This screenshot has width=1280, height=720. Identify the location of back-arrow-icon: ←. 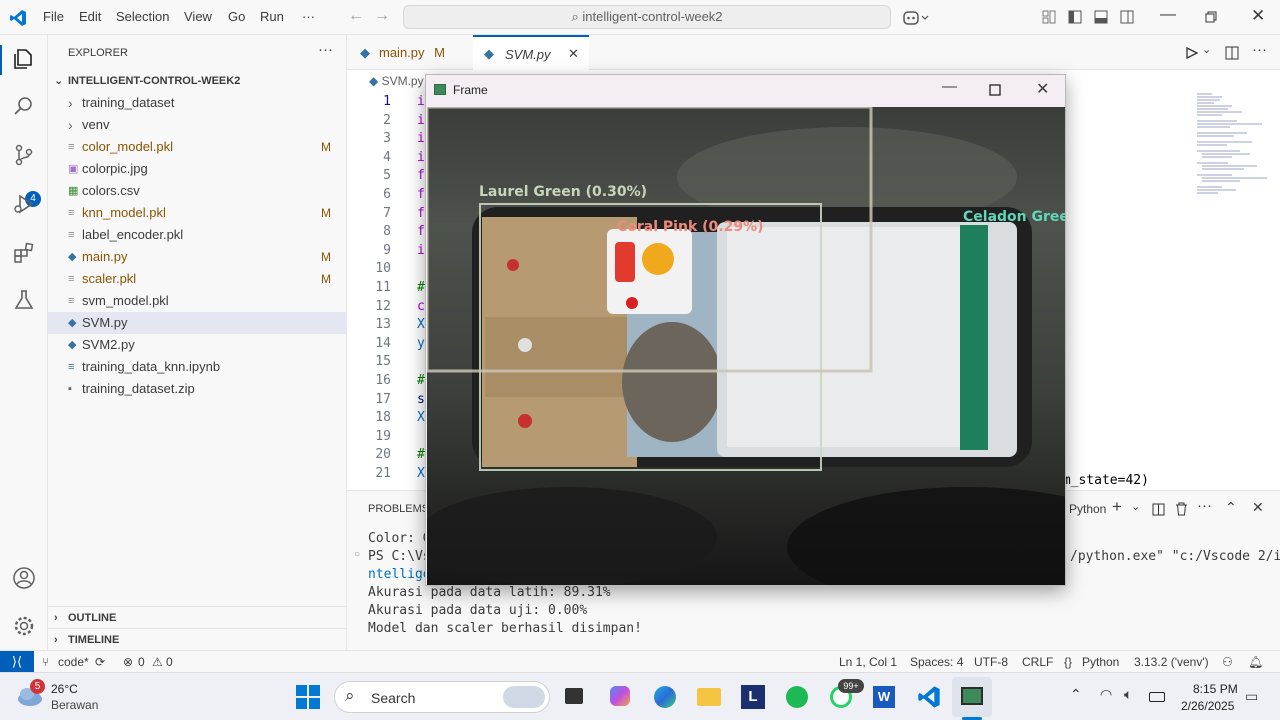
(356, 16).